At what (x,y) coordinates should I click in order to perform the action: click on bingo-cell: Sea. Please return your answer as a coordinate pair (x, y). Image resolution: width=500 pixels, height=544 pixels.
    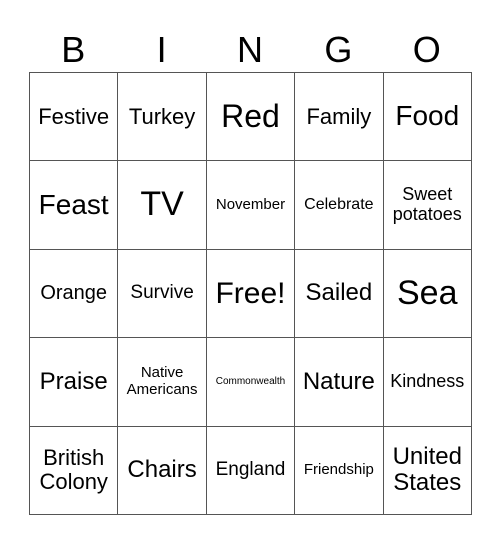
    Looking at the image, I should click on (427, 293).